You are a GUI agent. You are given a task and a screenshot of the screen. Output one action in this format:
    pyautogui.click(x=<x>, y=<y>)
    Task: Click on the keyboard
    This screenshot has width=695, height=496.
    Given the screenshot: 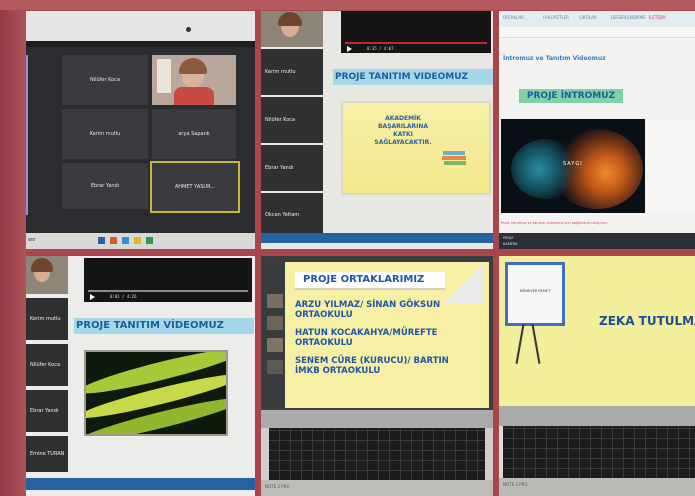 What is the action you would take?
    pyautogui.click(x=599, y=452)
    